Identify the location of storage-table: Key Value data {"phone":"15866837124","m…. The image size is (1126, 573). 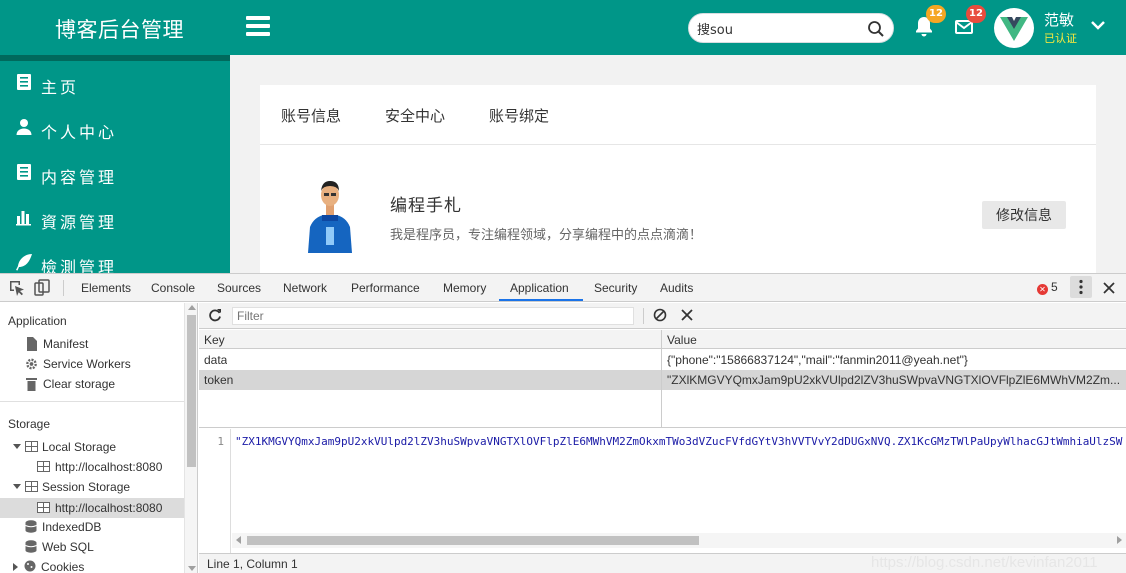
(662, 379).